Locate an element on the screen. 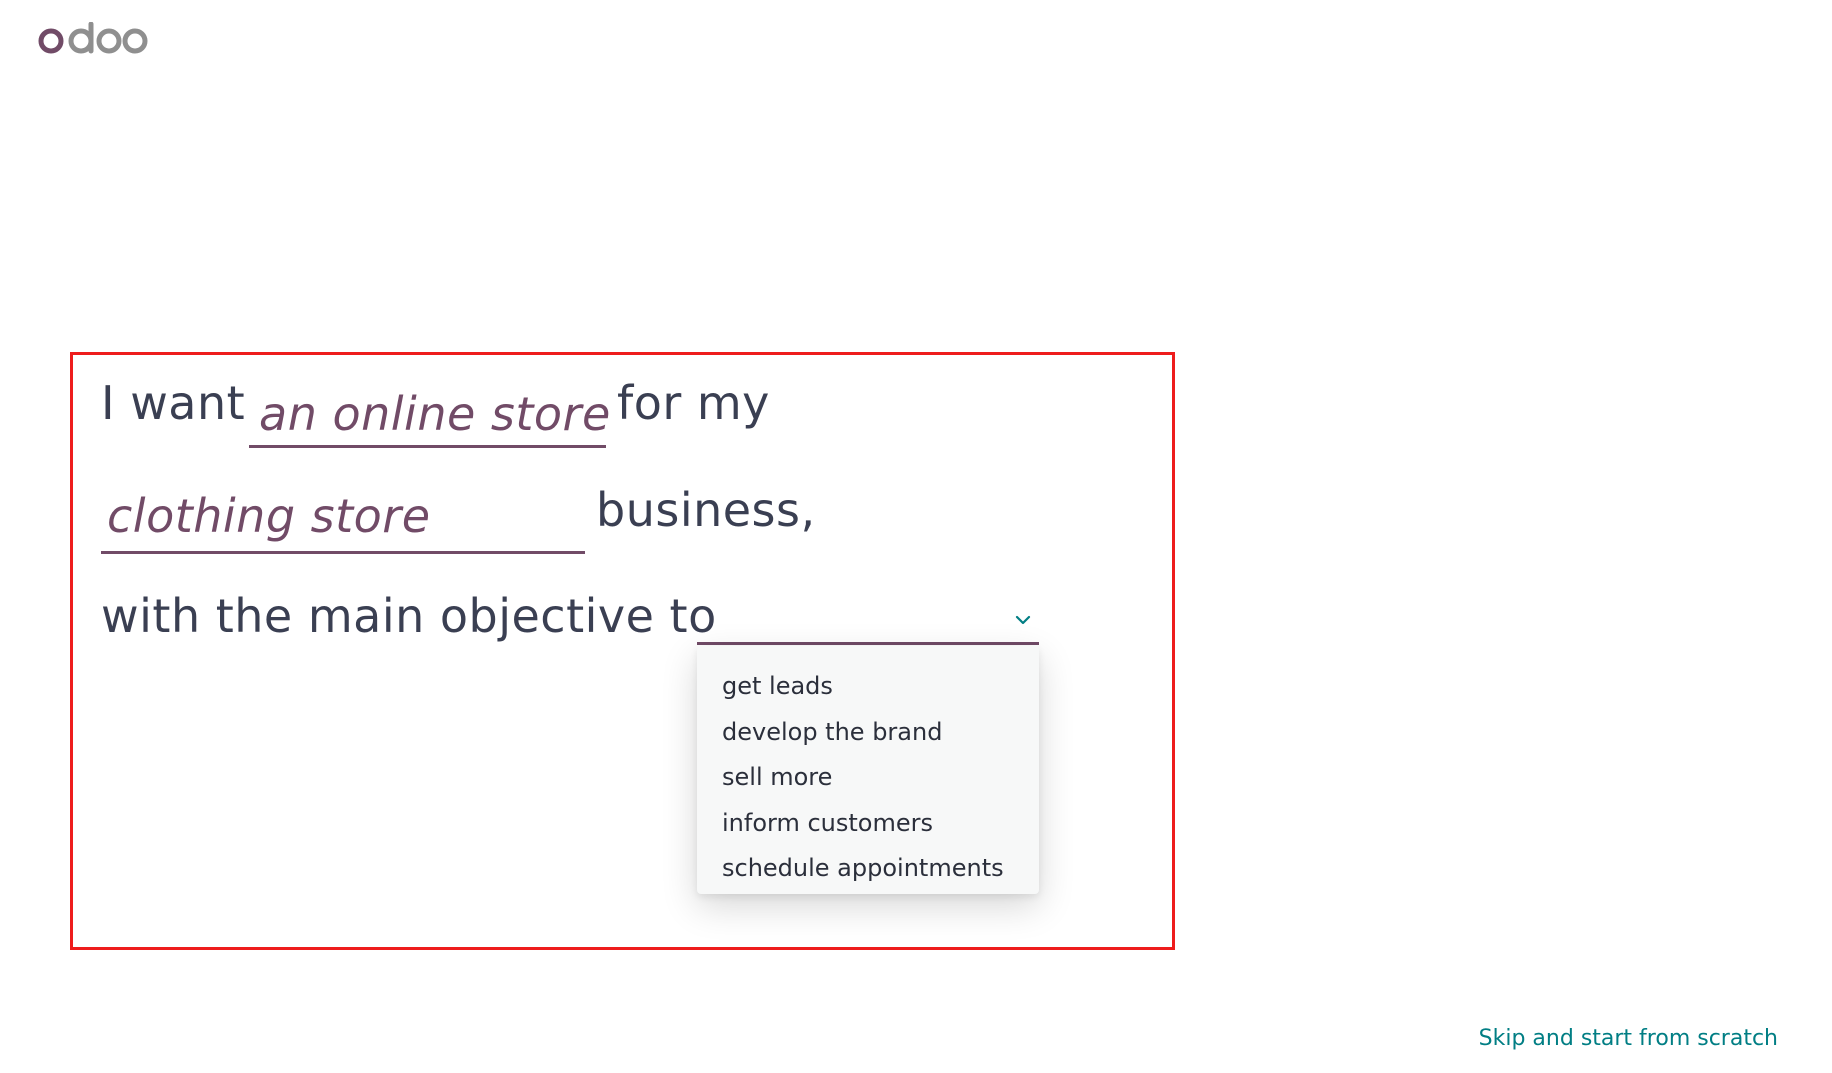 The image size is (1832, 1073). chevron-down-icon is located at coordinates (1023, 620).